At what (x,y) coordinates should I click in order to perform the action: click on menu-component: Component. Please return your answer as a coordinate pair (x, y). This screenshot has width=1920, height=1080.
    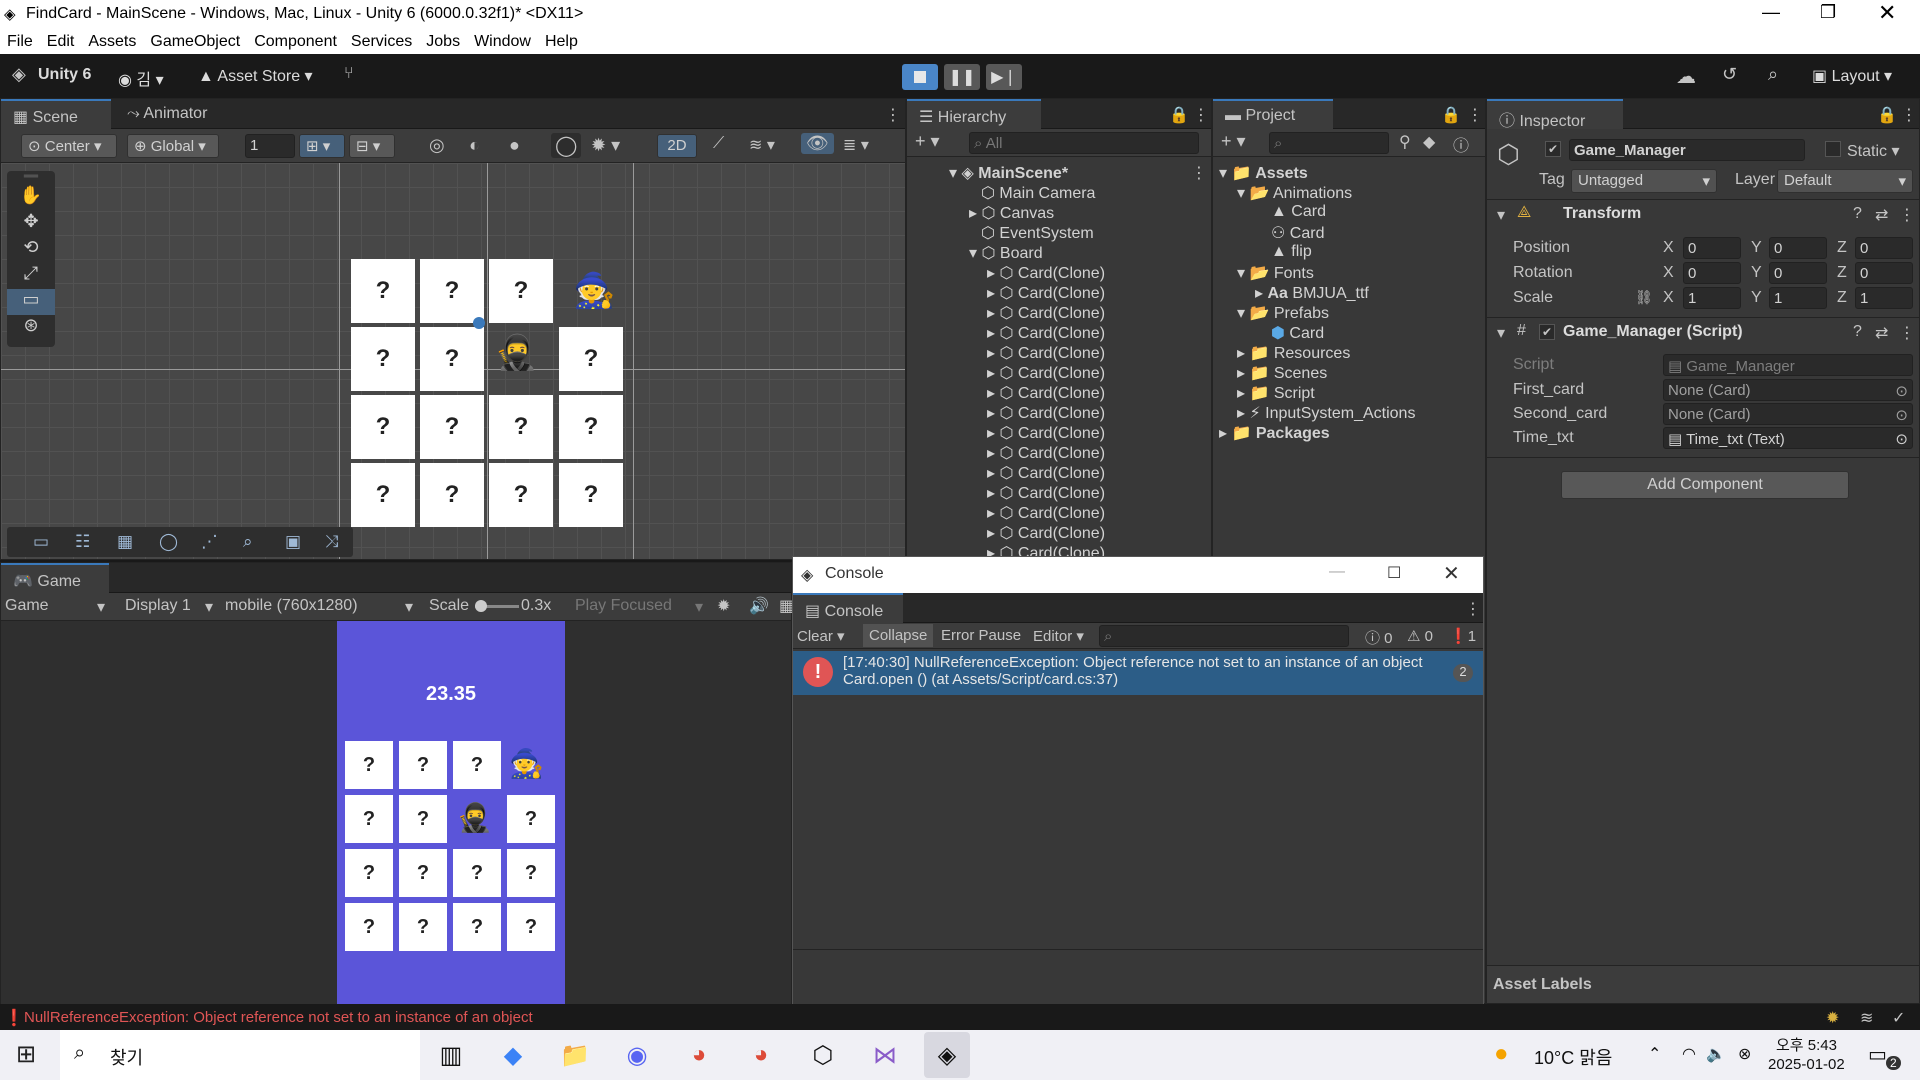
    Looking at the image, I should click on (295, 40).